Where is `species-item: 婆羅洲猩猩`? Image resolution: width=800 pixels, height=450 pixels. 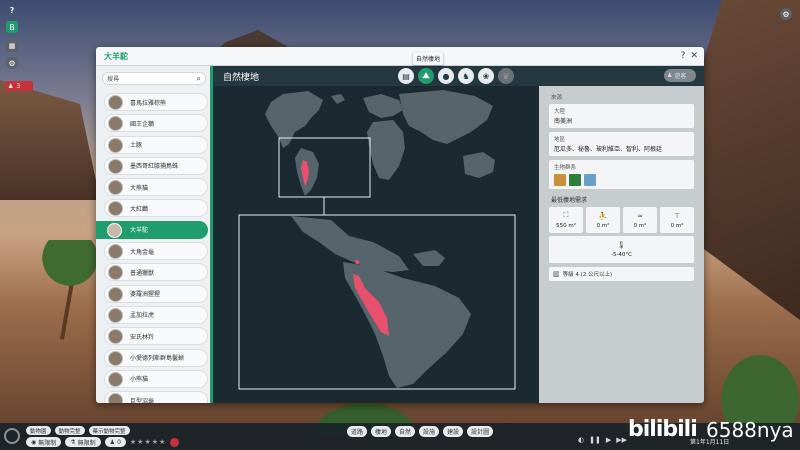 species-item: 婆羅洲猩猩 is located at coordinates (156, 293).